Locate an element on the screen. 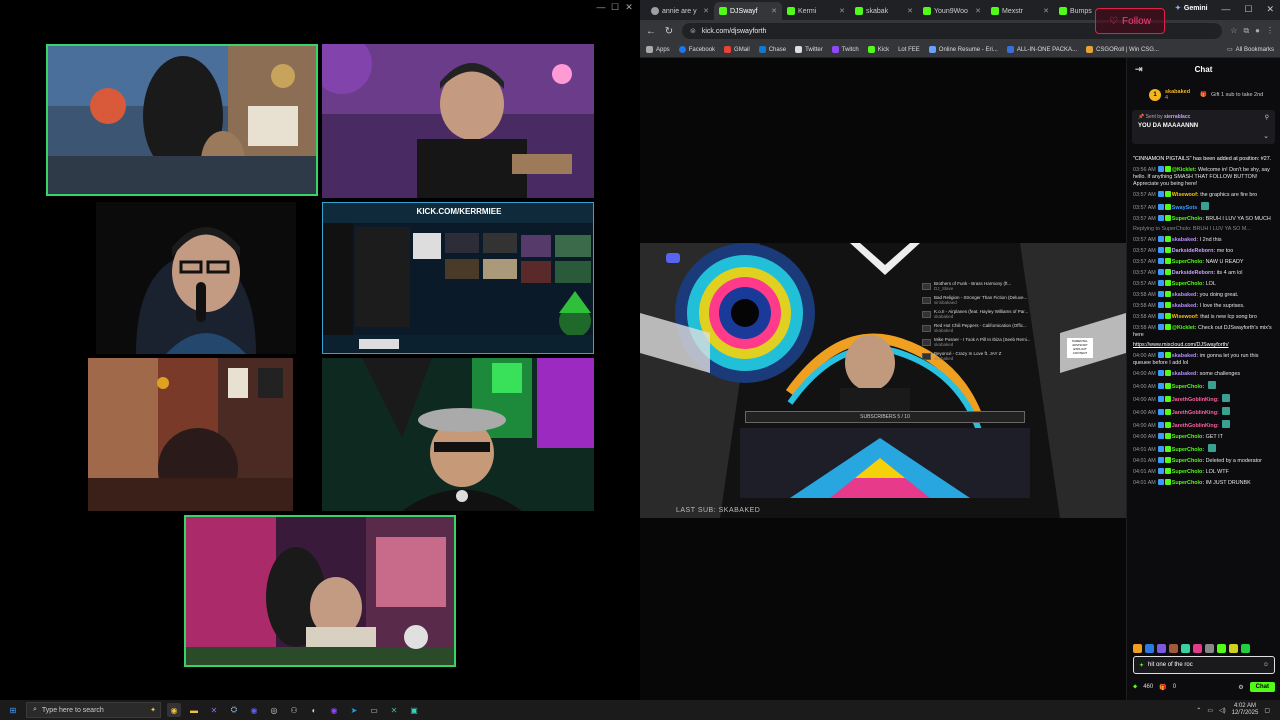 Image resolution: width=1280 pixels, height=720 pixels. chat-message: 03:57 AM DarksideReborn: me too is located at coordinates (1204, 251).